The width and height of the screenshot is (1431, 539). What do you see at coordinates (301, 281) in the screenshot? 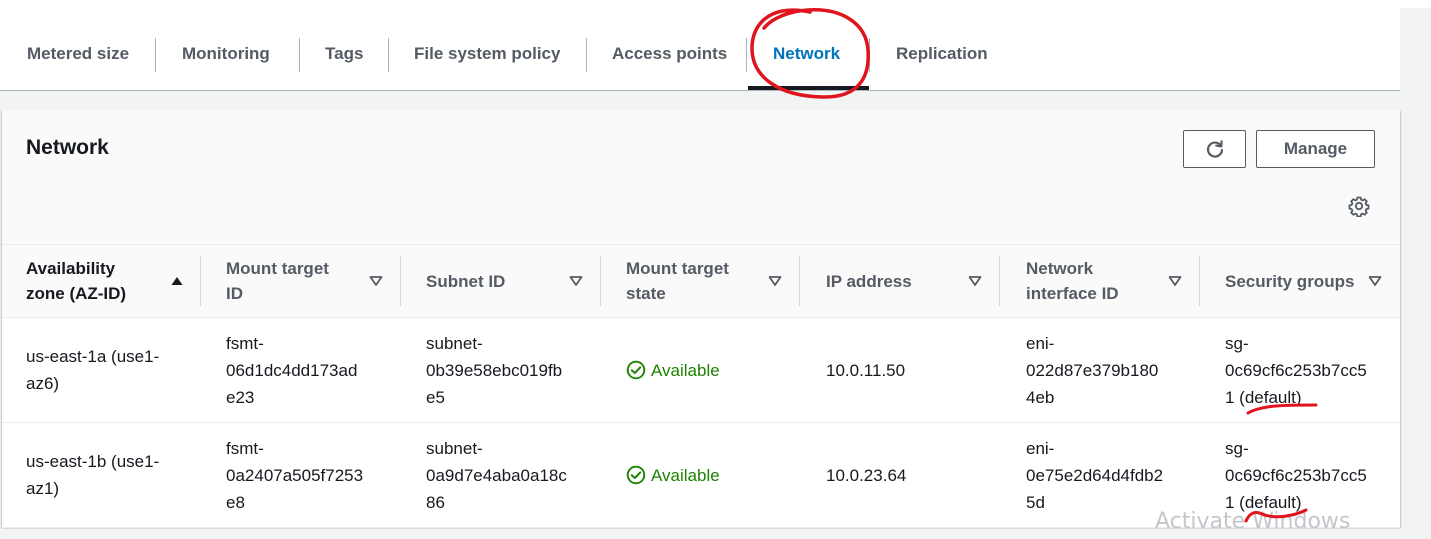
I see `column-header-mount-target-id: Mount target ID` at bounding box center [301, 281].